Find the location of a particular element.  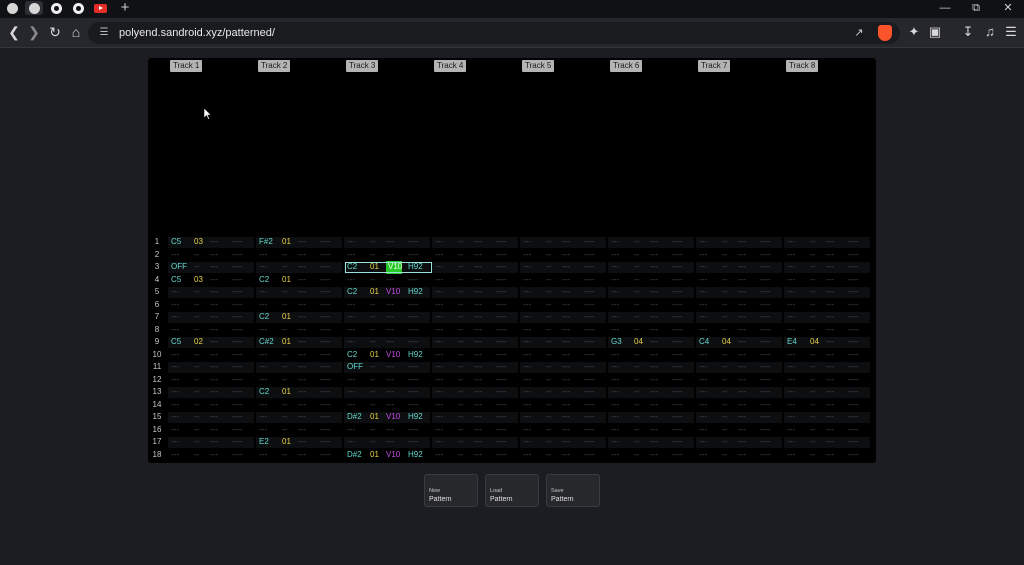

home-icon: ⌂ is located at coordinates (76, 32).